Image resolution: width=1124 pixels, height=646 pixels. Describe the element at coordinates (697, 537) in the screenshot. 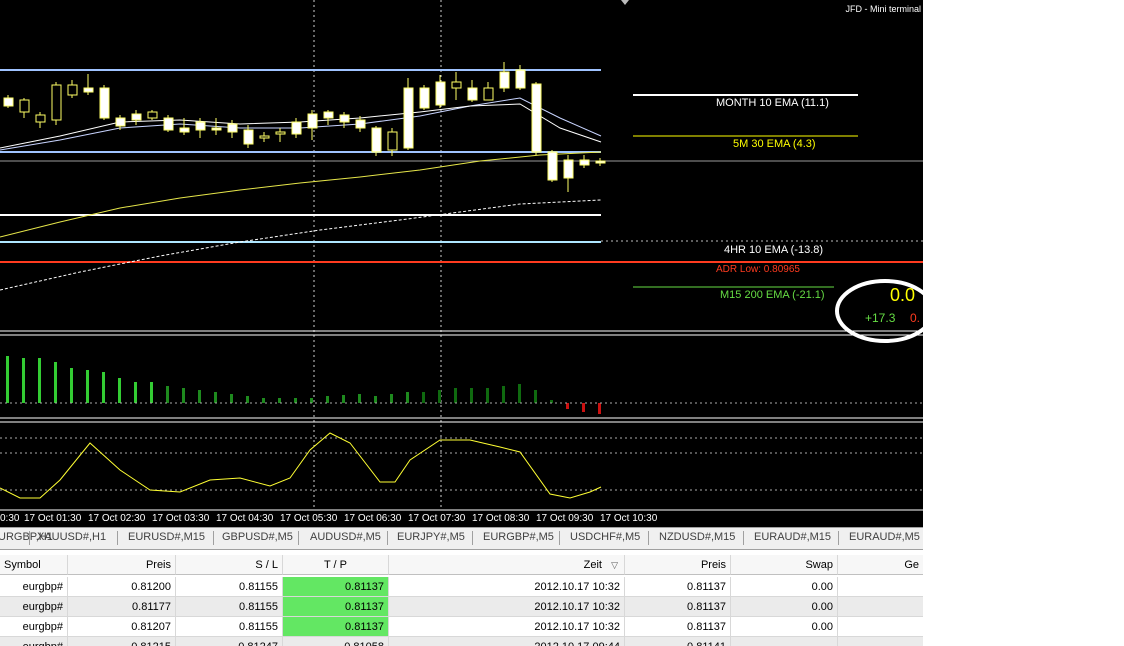

I see `chart-tab: NZDUSD#,M15` at that location.